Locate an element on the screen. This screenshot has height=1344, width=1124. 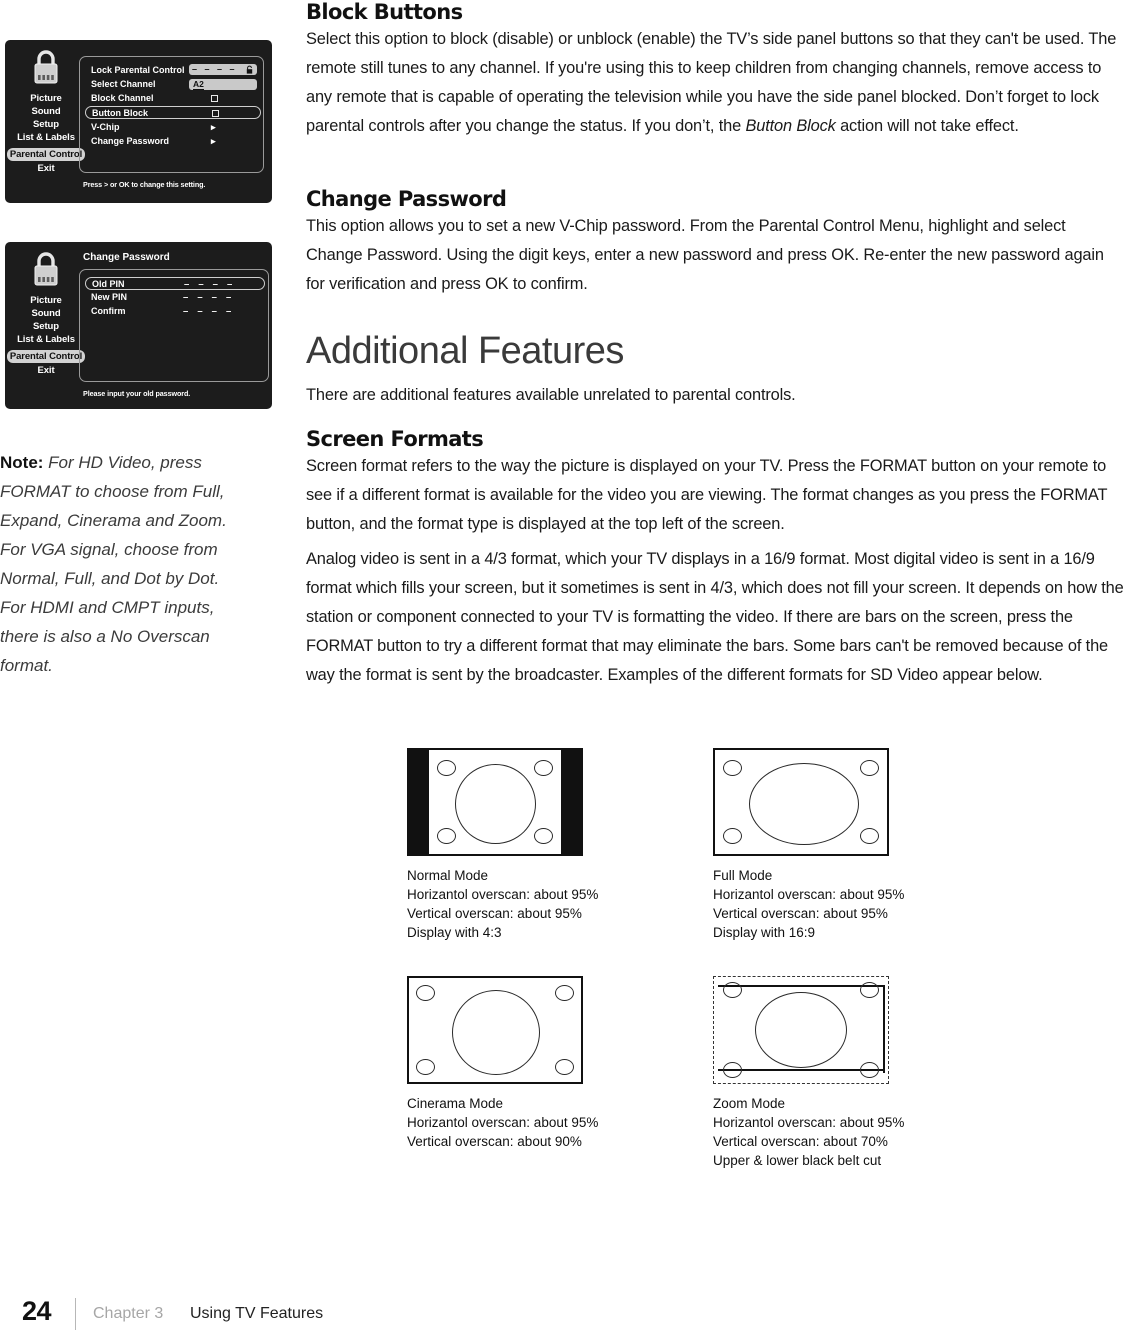
channel-value-field: A2 is located at coordinates (223, 84).